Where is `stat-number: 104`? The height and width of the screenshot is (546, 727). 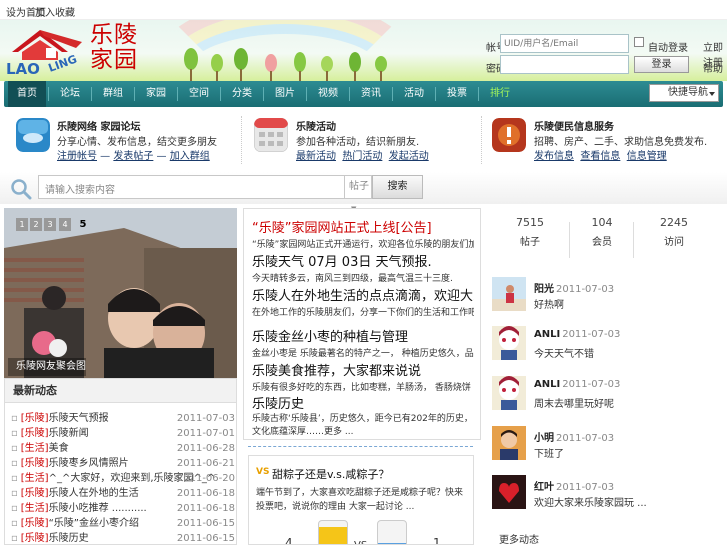 stat-number: 104 is located at coordinates (602, 222).